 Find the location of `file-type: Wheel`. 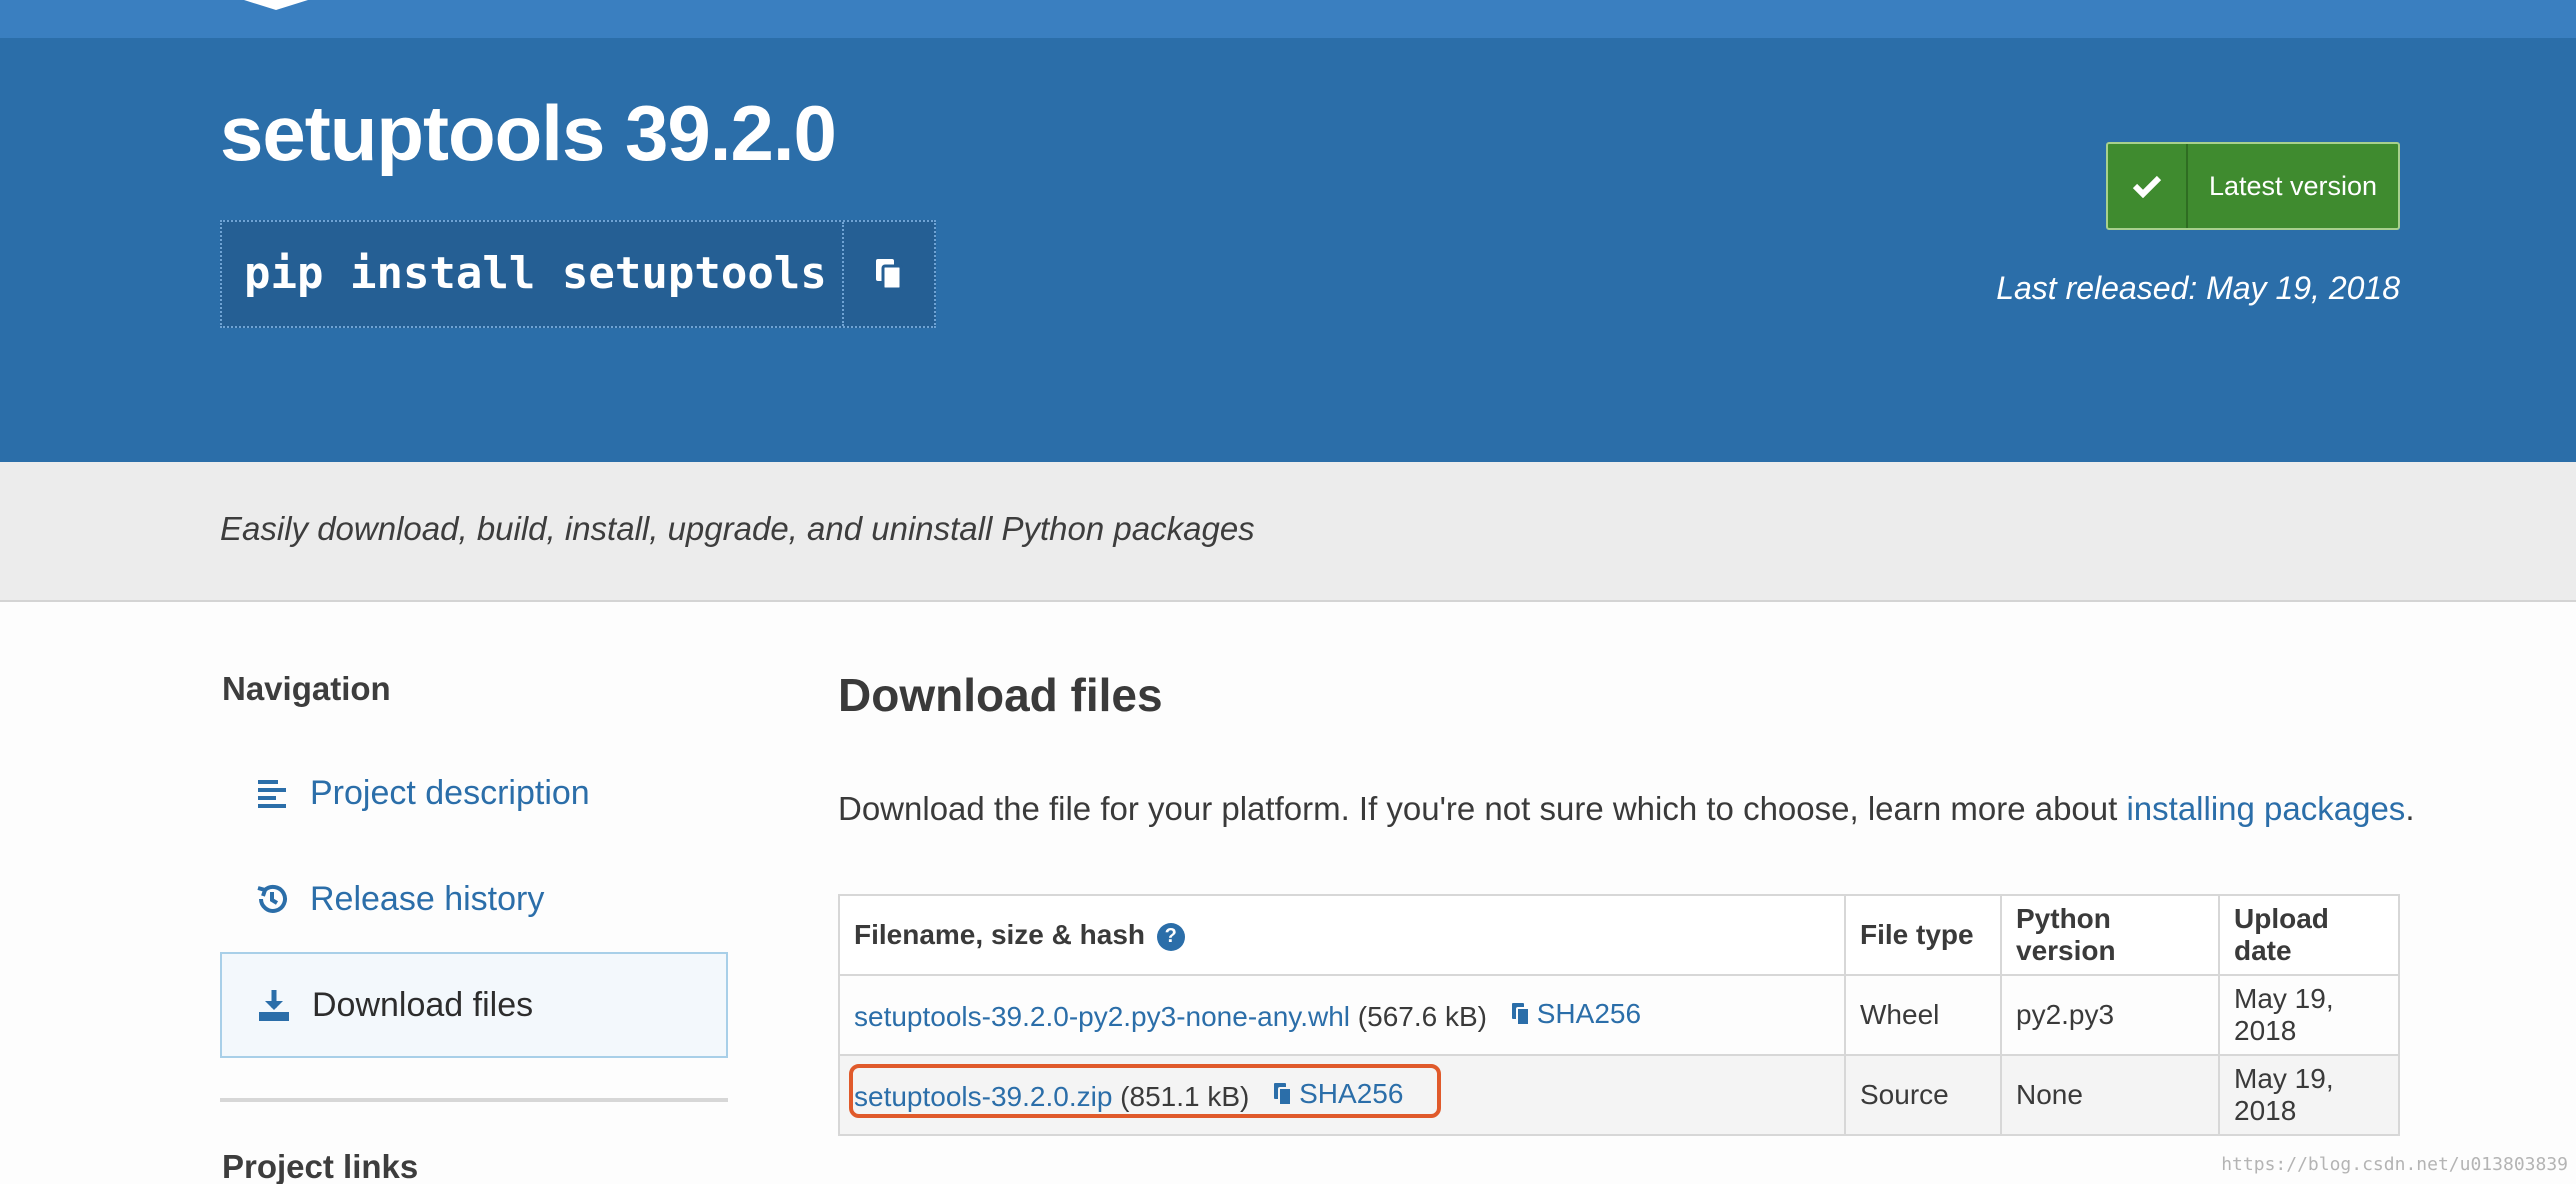

file-type: Wheel is located at coordinates (1923, 1015).